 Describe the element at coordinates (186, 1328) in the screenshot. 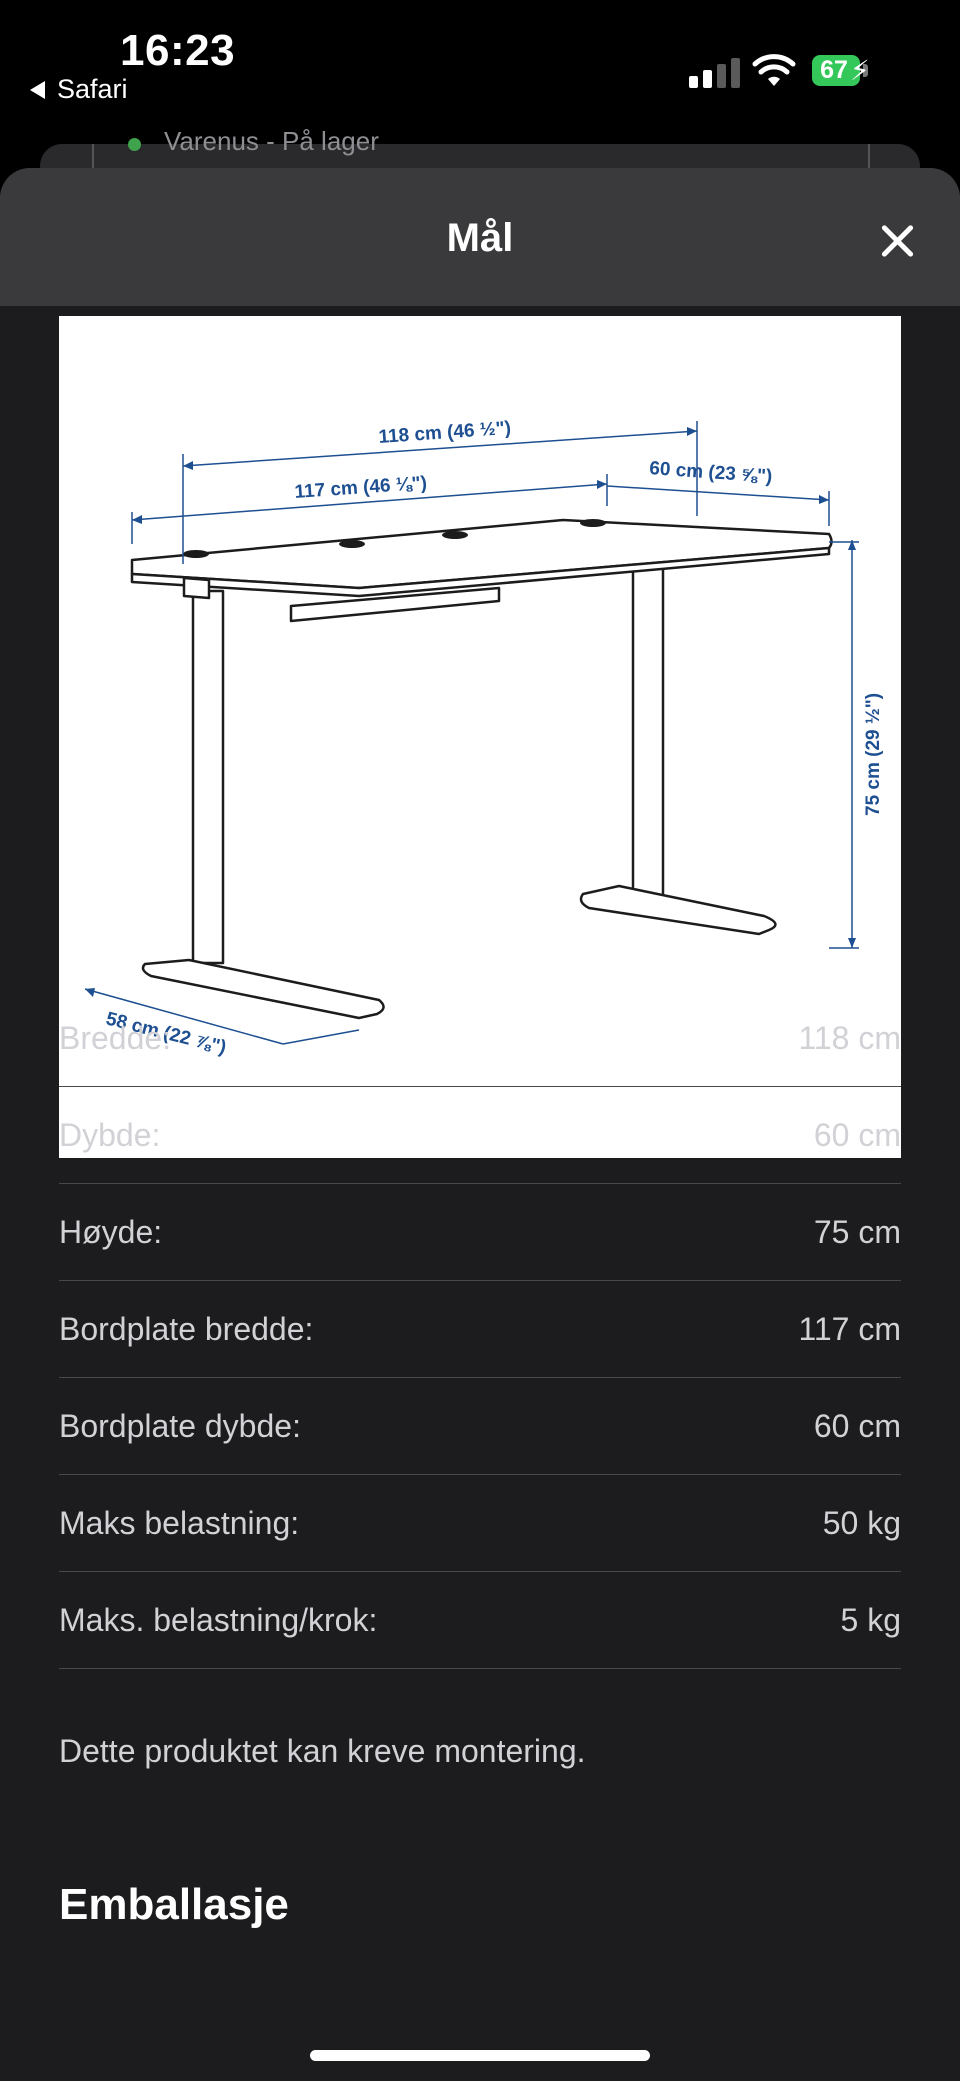

I see `spec-label: Bordplate bredde:` at that location.